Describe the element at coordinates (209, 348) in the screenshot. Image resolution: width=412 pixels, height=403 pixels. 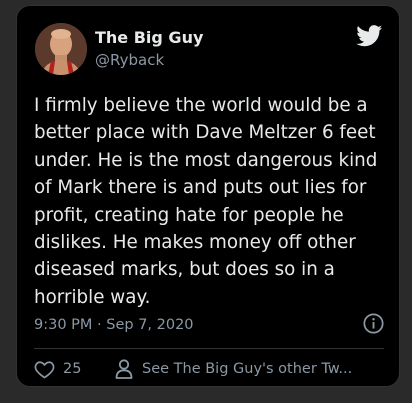
I see `divider` at that location.